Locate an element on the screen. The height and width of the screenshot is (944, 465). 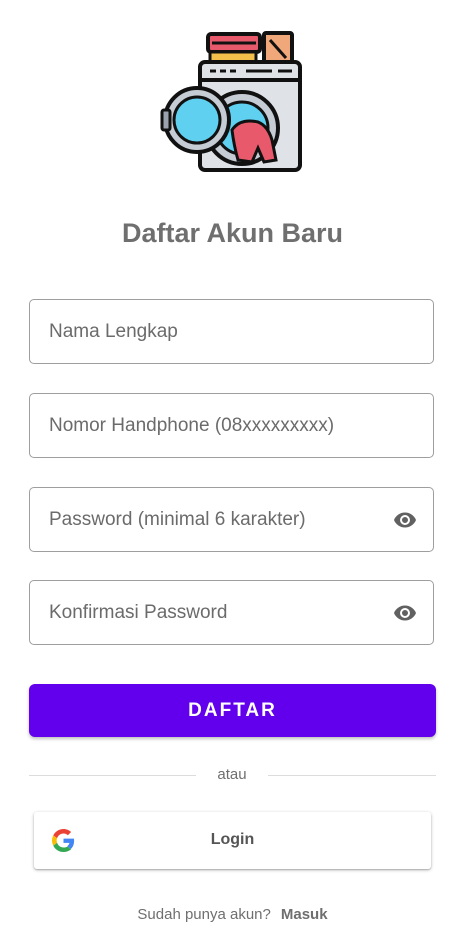
divider-text: atau is located at coordinates (232, 774).